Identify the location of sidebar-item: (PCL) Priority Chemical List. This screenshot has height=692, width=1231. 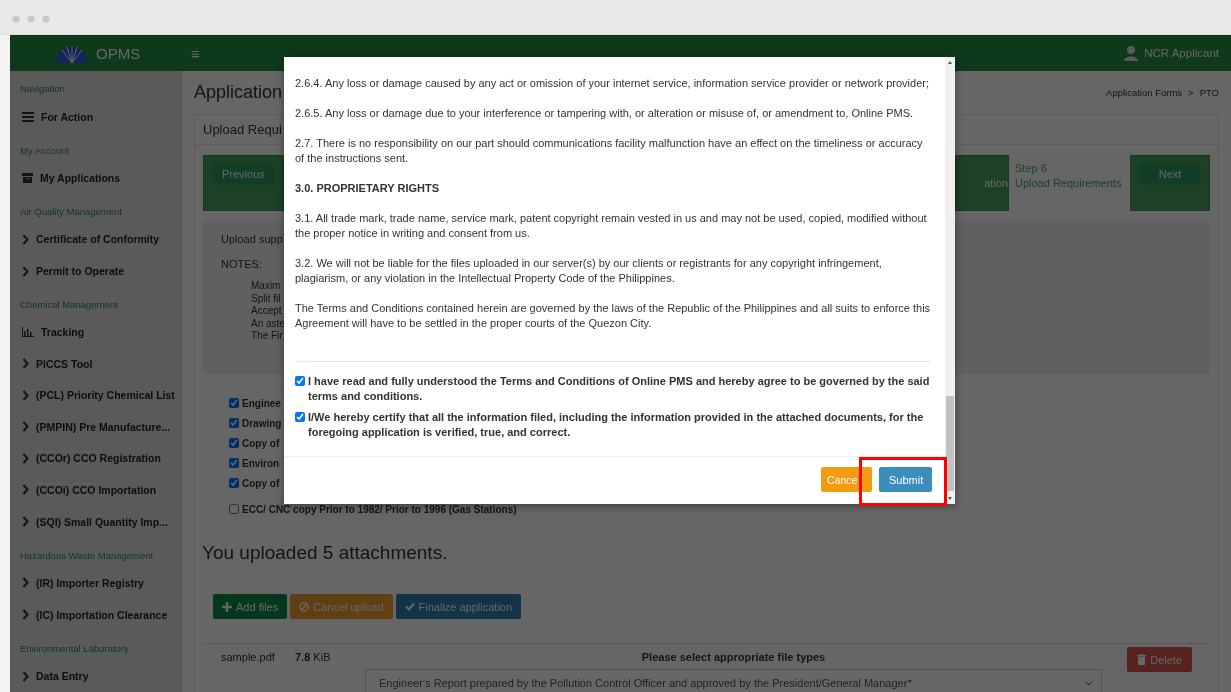
(95, 396).